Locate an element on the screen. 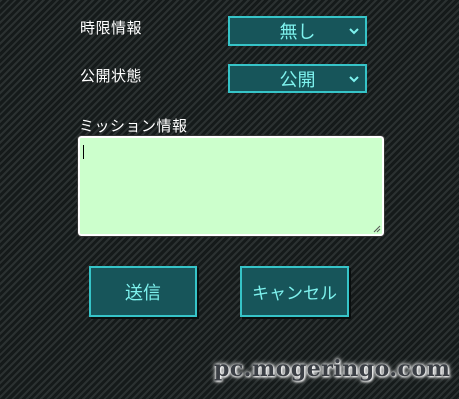 This screenshot has width=459, height=399. mission-info-label: ミッション情報 is located at coordinates (133, 126).